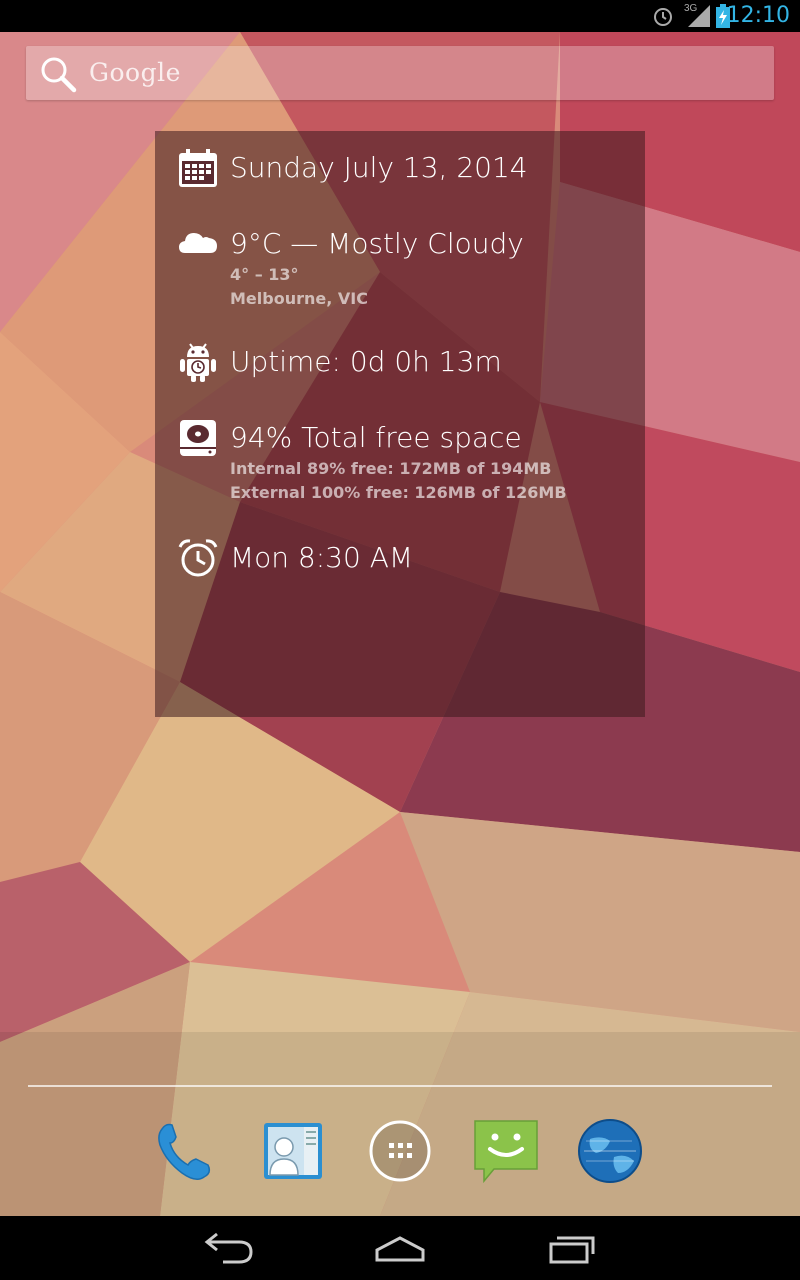  Describe the element at coordinates (299, 298) in the screenshot. I see `weather-location: Melbourne, VIC` at that location.